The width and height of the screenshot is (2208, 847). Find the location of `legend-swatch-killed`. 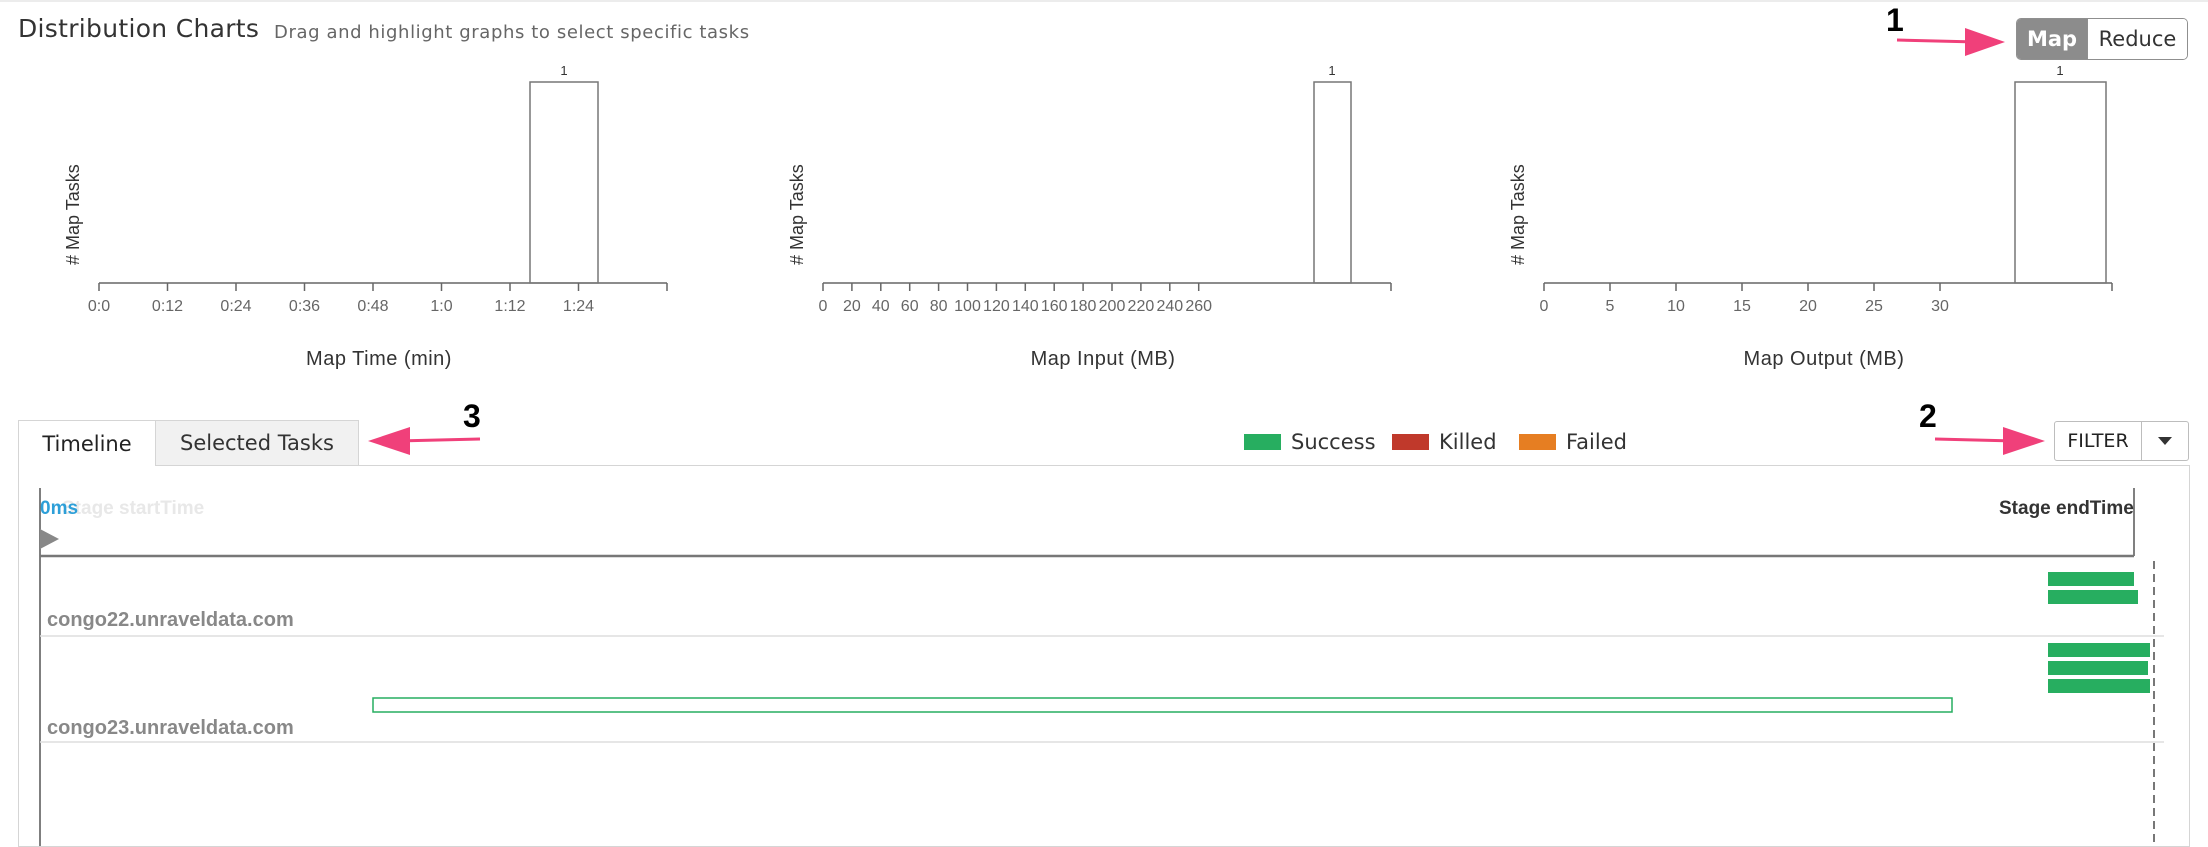

legend-swatch-killed is located at coordinates (1410, 442).